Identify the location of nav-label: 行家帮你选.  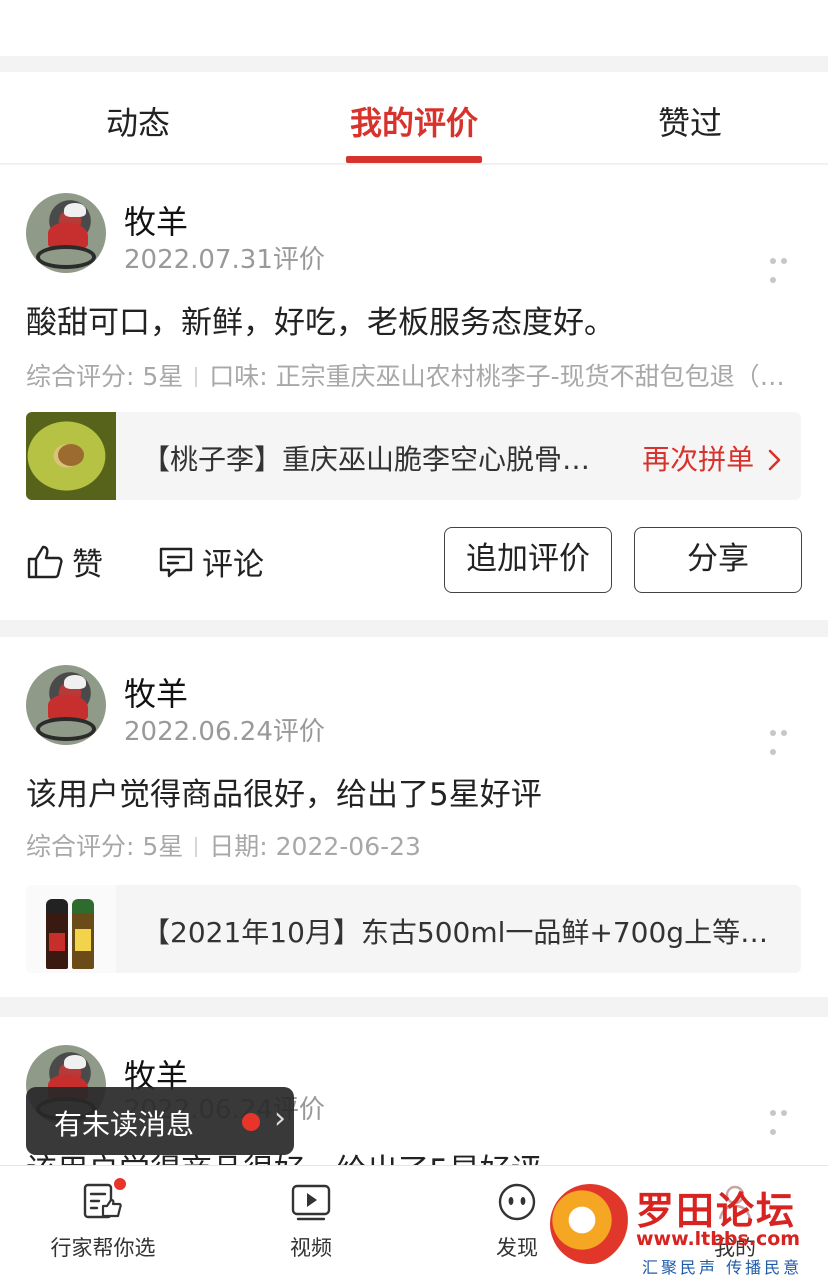
(103, 1248).